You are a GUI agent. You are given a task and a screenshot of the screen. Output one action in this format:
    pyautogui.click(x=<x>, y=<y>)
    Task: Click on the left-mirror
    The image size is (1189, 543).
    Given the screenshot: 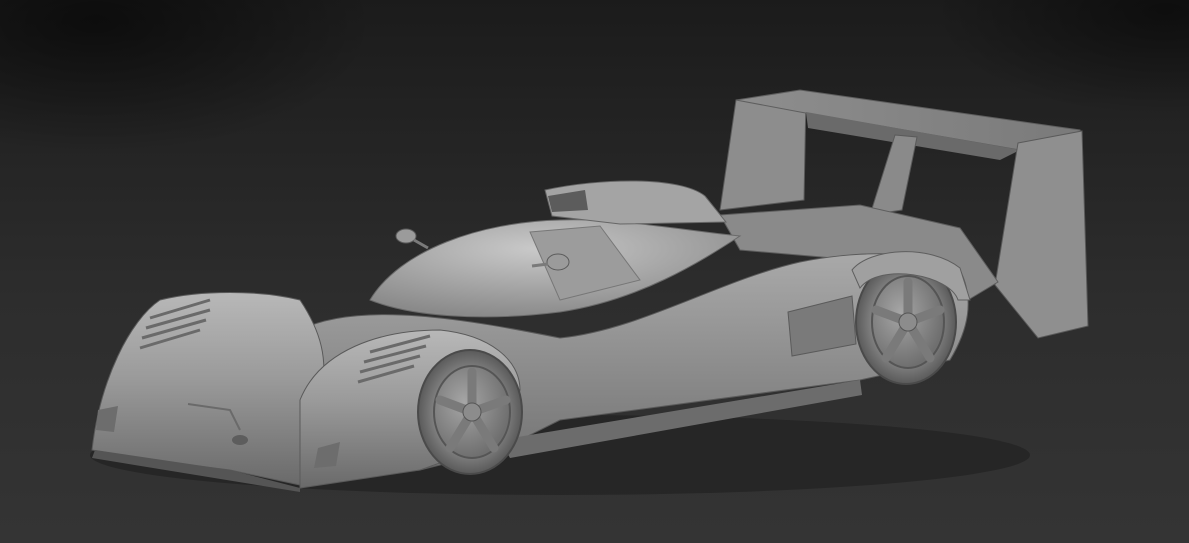 What is the action you would take?
    pyautogui.click(x=406, y=236)
    